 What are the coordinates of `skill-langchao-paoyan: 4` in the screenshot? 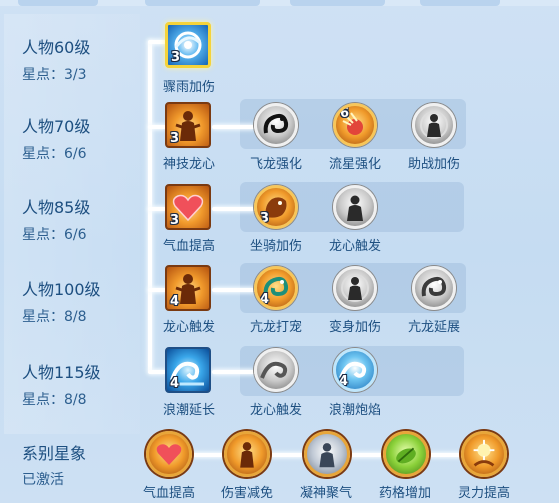 It's located at (355, 370).